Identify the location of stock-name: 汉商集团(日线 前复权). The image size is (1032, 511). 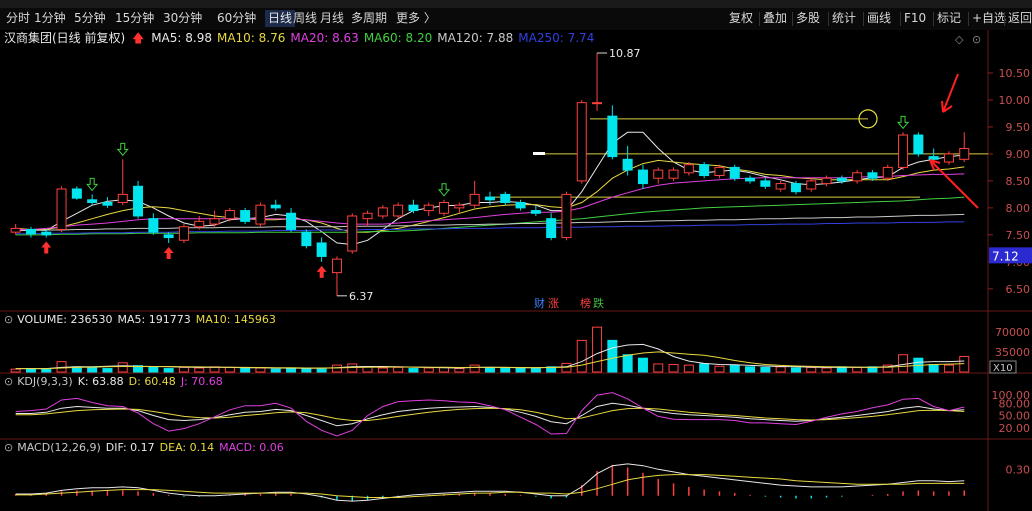
(65, 38).